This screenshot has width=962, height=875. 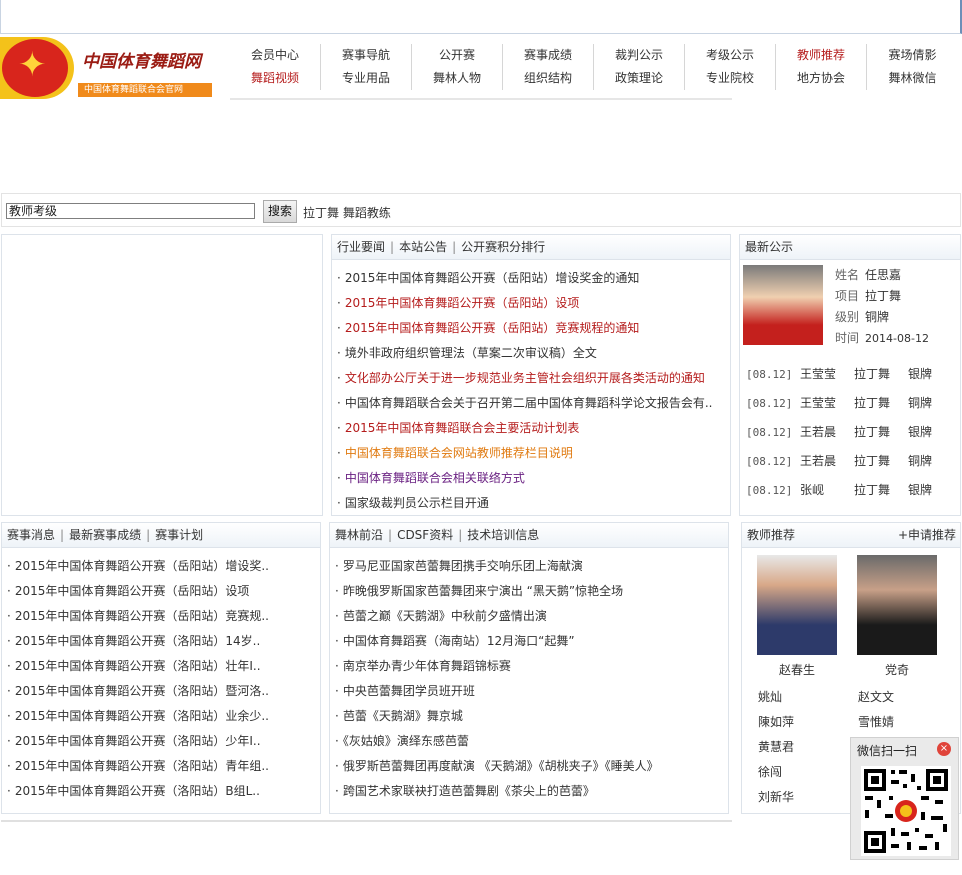 I want to click on nav-item-videos: 舞蹈视频, so click(x=275, y=78).